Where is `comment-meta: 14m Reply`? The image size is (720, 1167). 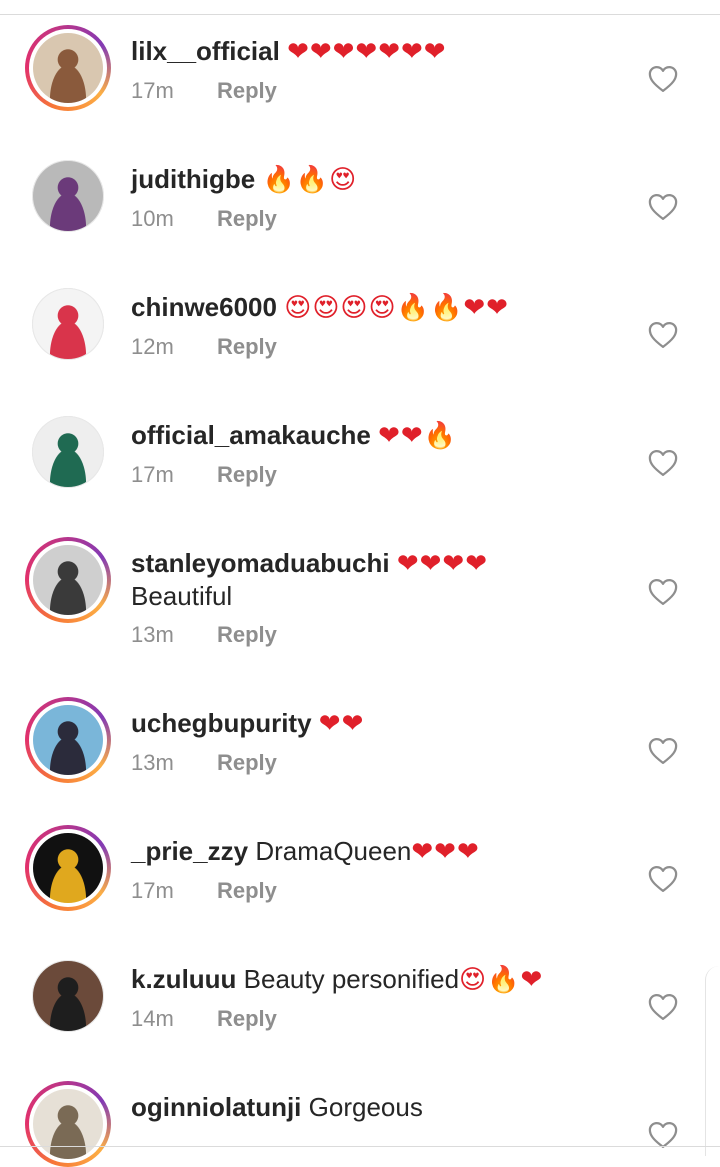 comment-meta: 14m Reply is located at coordinates (386, 1019).